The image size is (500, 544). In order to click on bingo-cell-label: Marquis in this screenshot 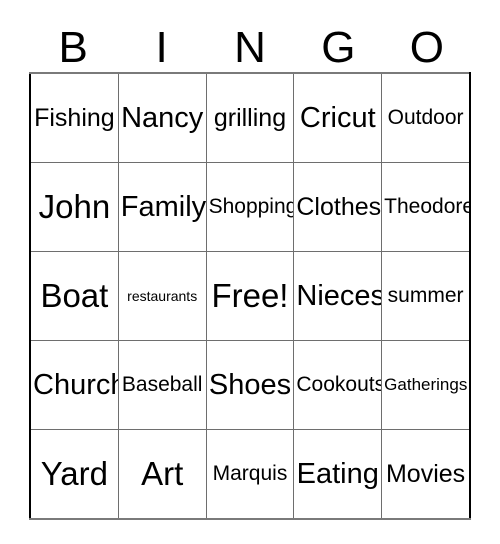, I will do `click(250, 473)`.